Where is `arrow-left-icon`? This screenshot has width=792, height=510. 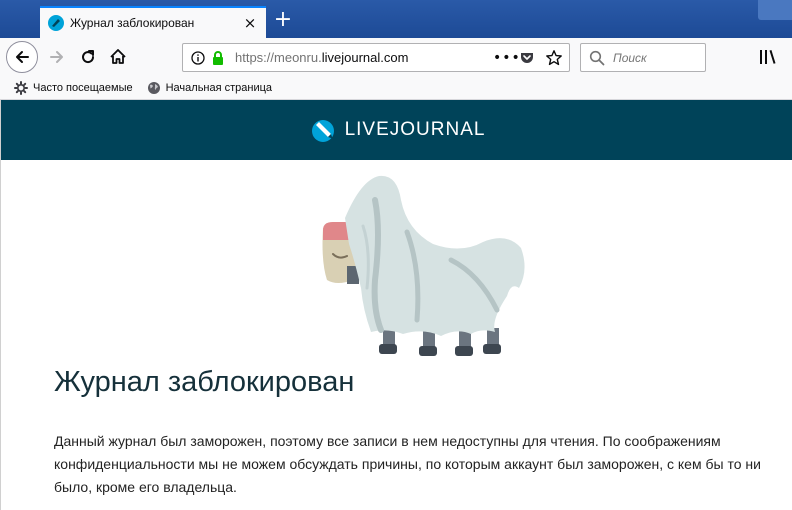 arrow-left-icon is located at coordinates (22, 57).